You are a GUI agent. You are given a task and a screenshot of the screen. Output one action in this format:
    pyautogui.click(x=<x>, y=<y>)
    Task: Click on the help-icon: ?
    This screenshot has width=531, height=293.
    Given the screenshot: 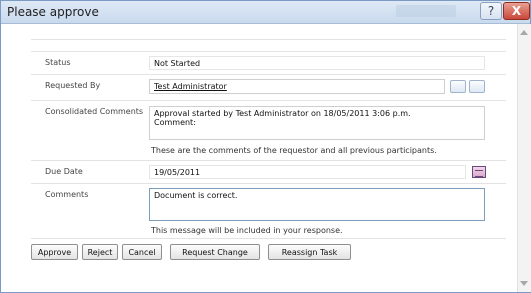 What is the action you would take?
    pyautogui.click(x=491, y=11)
    